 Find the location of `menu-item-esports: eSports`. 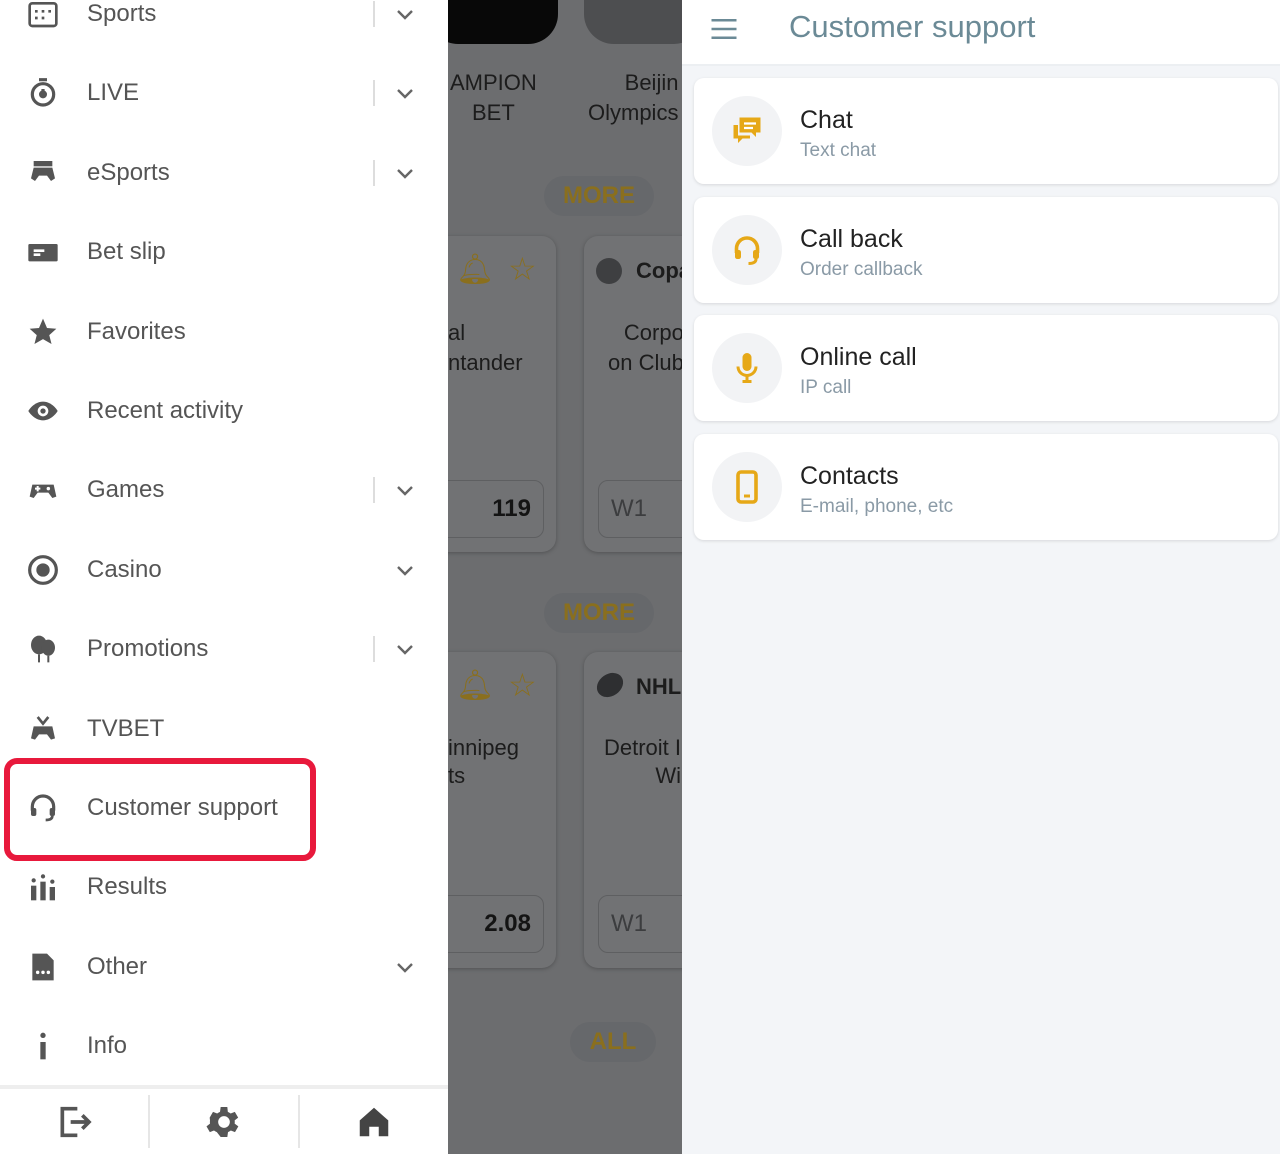

menu-item-esports: eSports is located at coordinates (224, 173).